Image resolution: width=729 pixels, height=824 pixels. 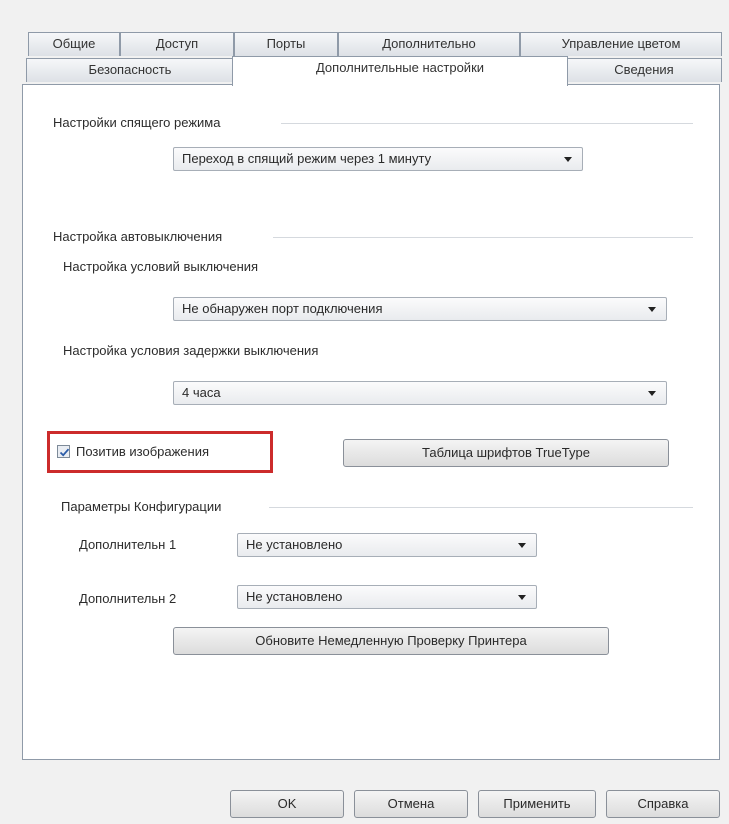 What do you see at coordinates (420, 309) in the screenshot?
I see `off-condition-select: Не обнаружен порт подключения` at bounding box center [420, 309].